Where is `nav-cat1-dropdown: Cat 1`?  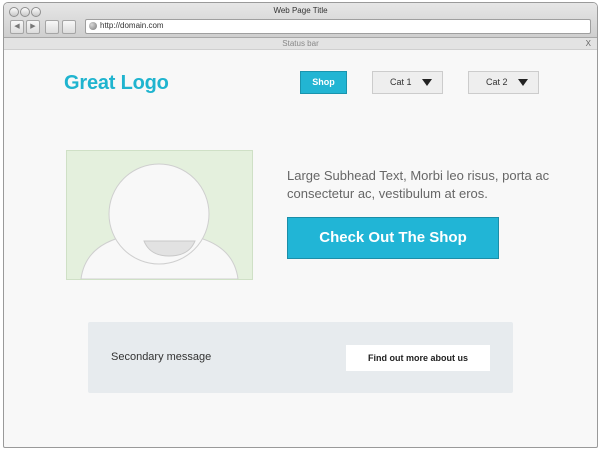 nav-cat1-dropdown: Cat 1 is located at coordinates (407, 82).